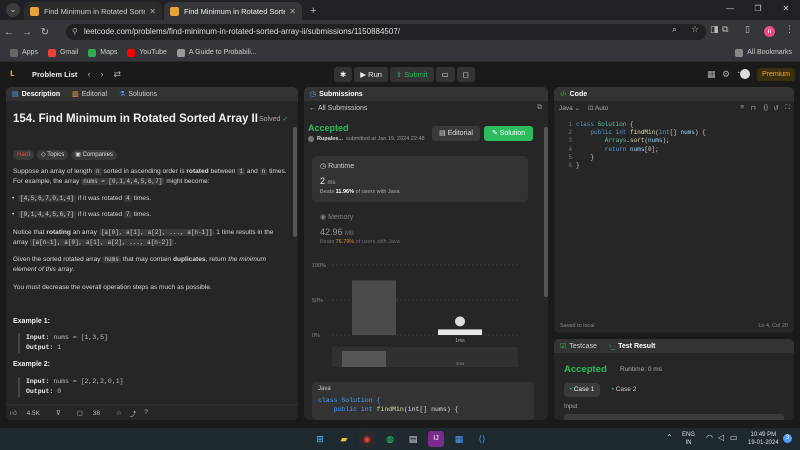 This screenshot has width=800, height=450. I want to click on language-indicator: ENG IN, so click(688, 439).